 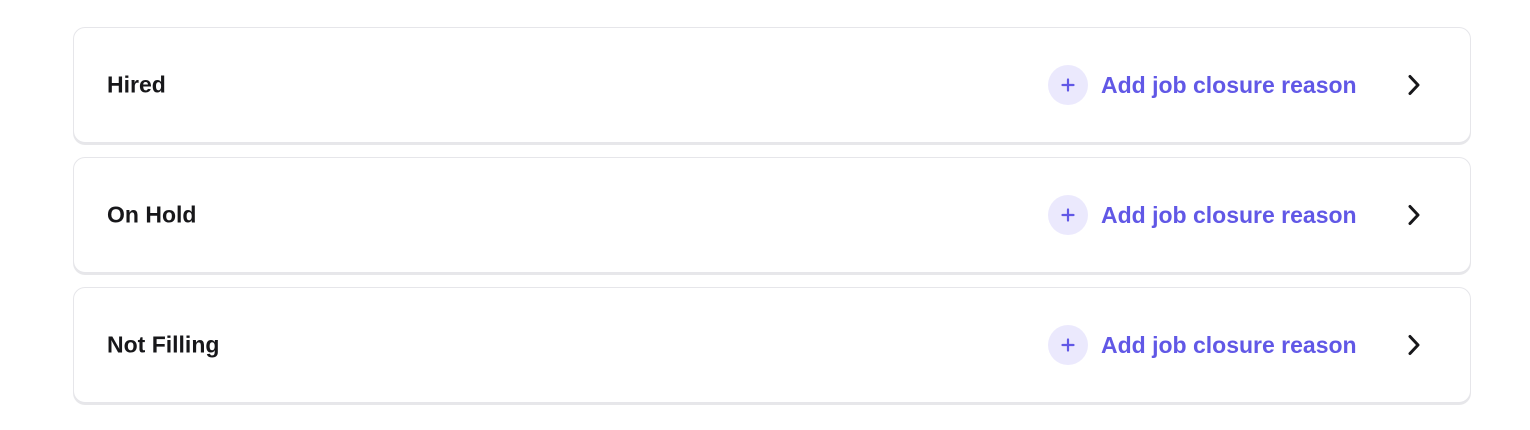 I want to click on status-title: On Hold, so click(x=152, y=214).